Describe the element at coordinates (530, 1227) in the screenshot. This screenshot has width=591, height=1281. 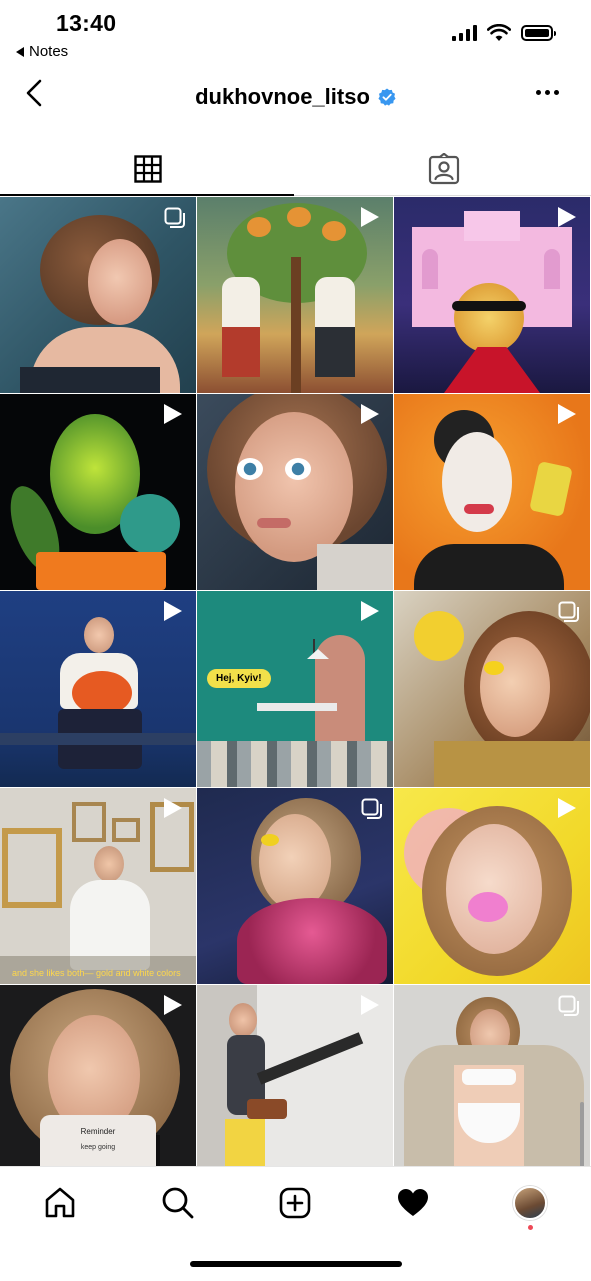
I see `notification-dot` at that location.